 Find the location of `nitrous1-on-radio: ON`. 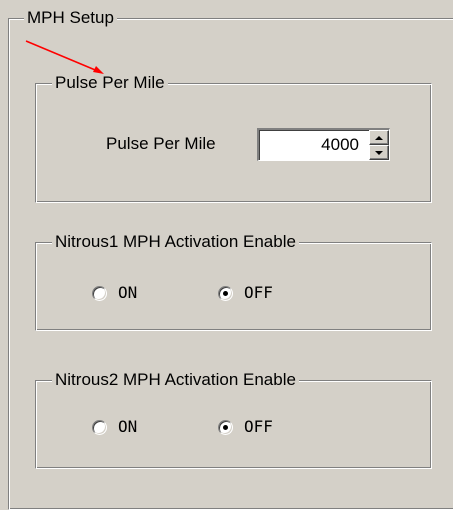

nitrous1-on-radio: ON is located at coordinates (114, 293).